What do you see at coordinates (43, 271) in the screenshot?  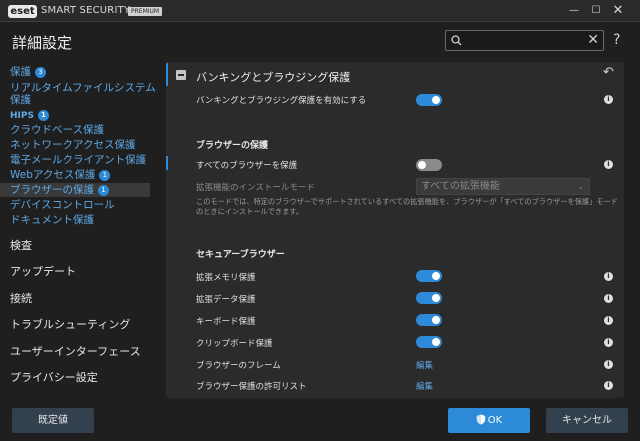 I see `sidebar-item-update: アップデート` at bounding box center [43, 271].